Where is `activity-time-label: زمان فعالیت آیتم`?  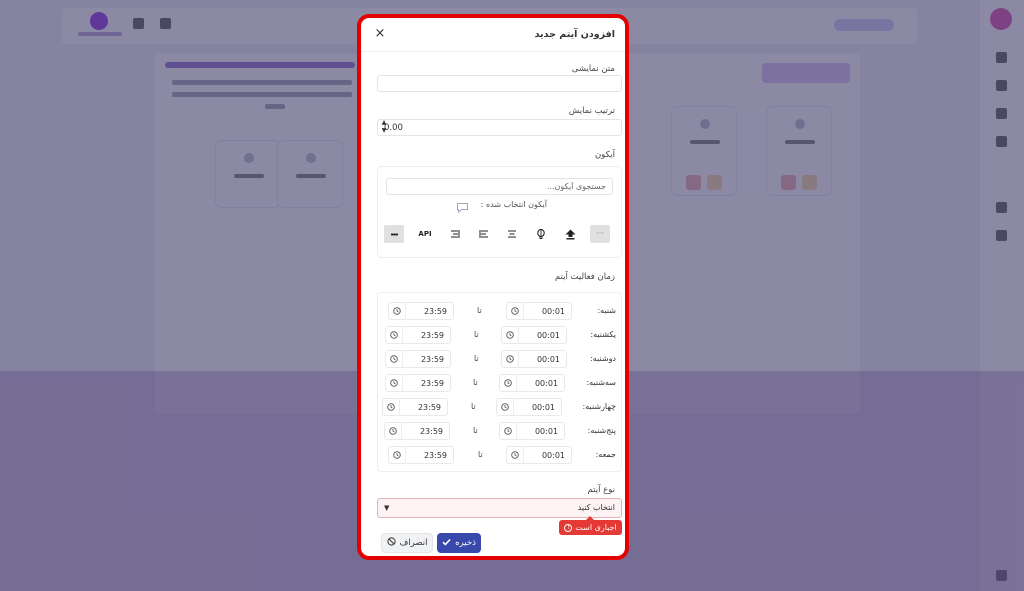
activity-time-label: زمان فعالیت آیتم is located at coordinates (584, 277).